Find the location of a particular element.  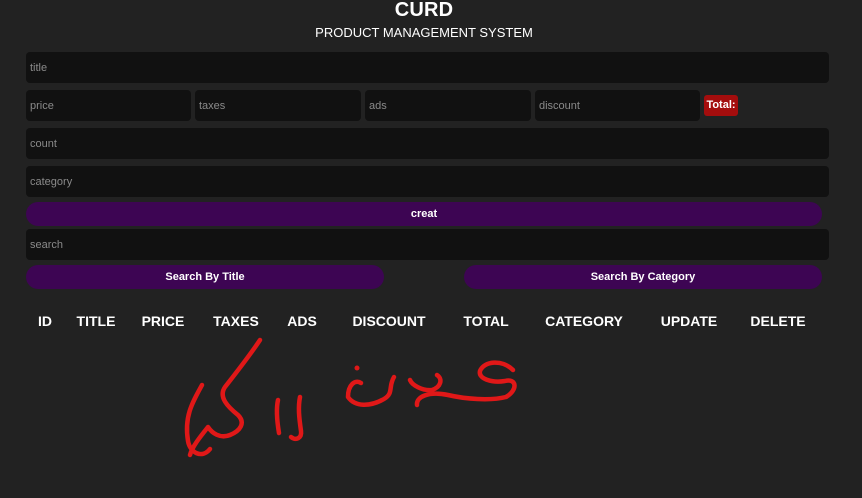

column-header-price: PRICE is located at coordinates (163, 321).